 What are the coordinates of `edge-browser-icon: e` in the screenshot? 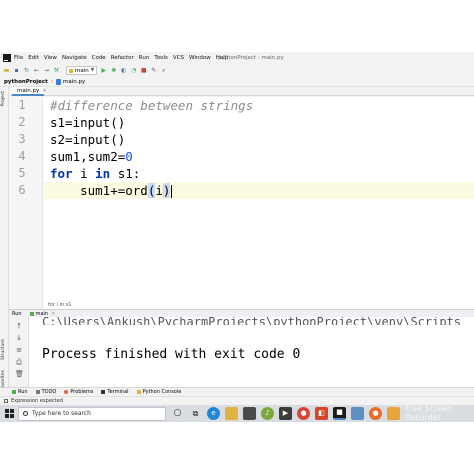 It's located at (213, 413).